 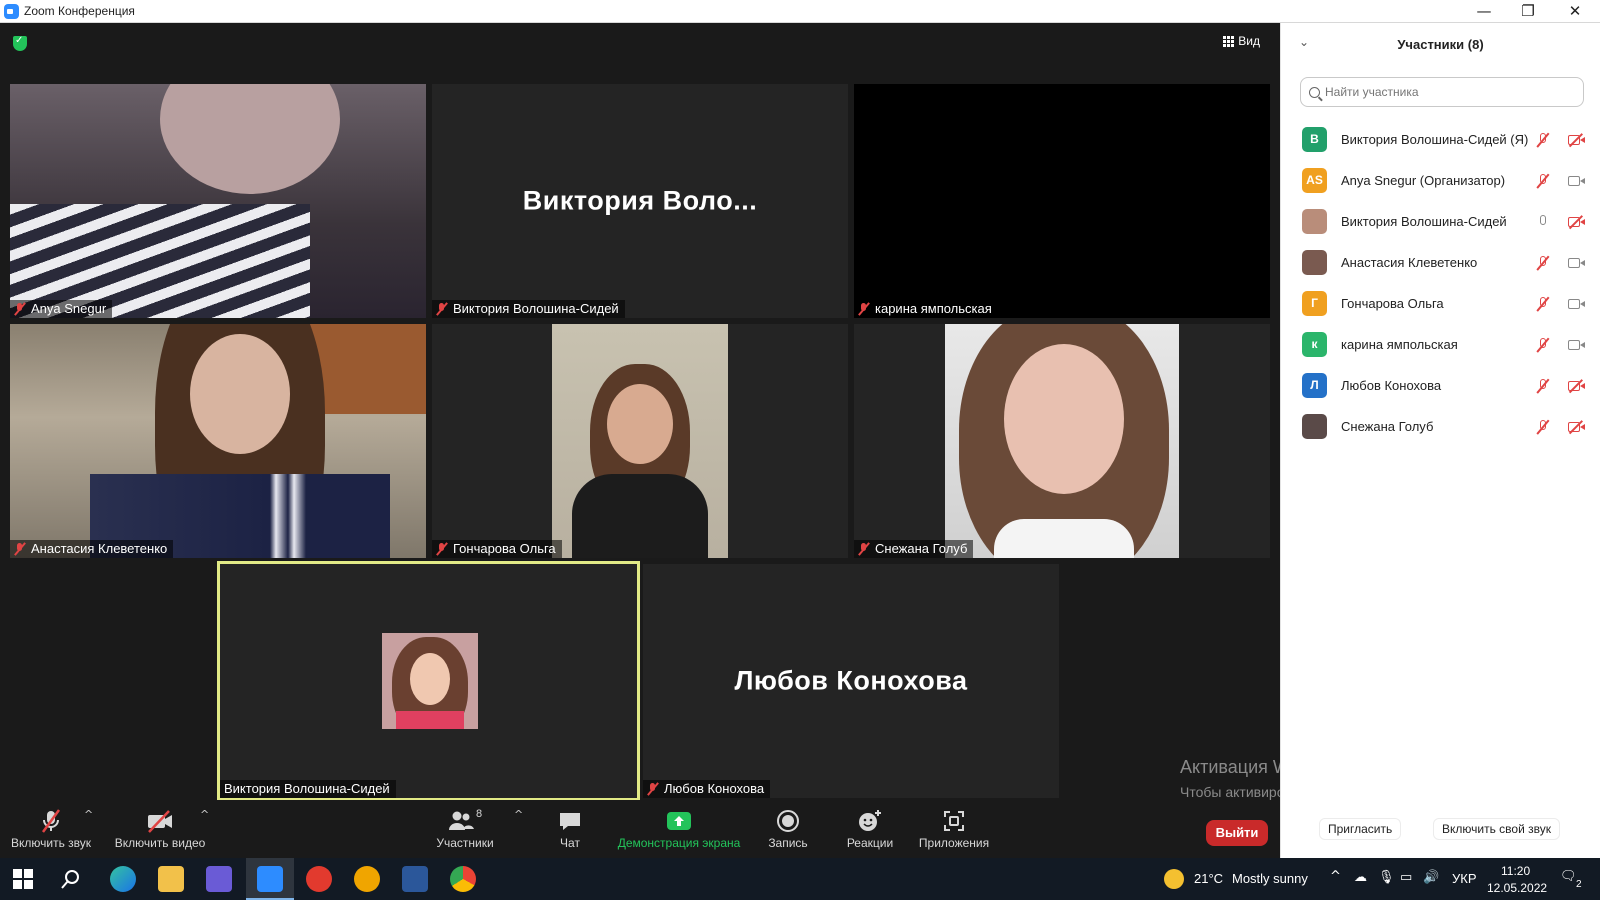 I want to click on close-button: ✕, so click(x=1575, y=11).